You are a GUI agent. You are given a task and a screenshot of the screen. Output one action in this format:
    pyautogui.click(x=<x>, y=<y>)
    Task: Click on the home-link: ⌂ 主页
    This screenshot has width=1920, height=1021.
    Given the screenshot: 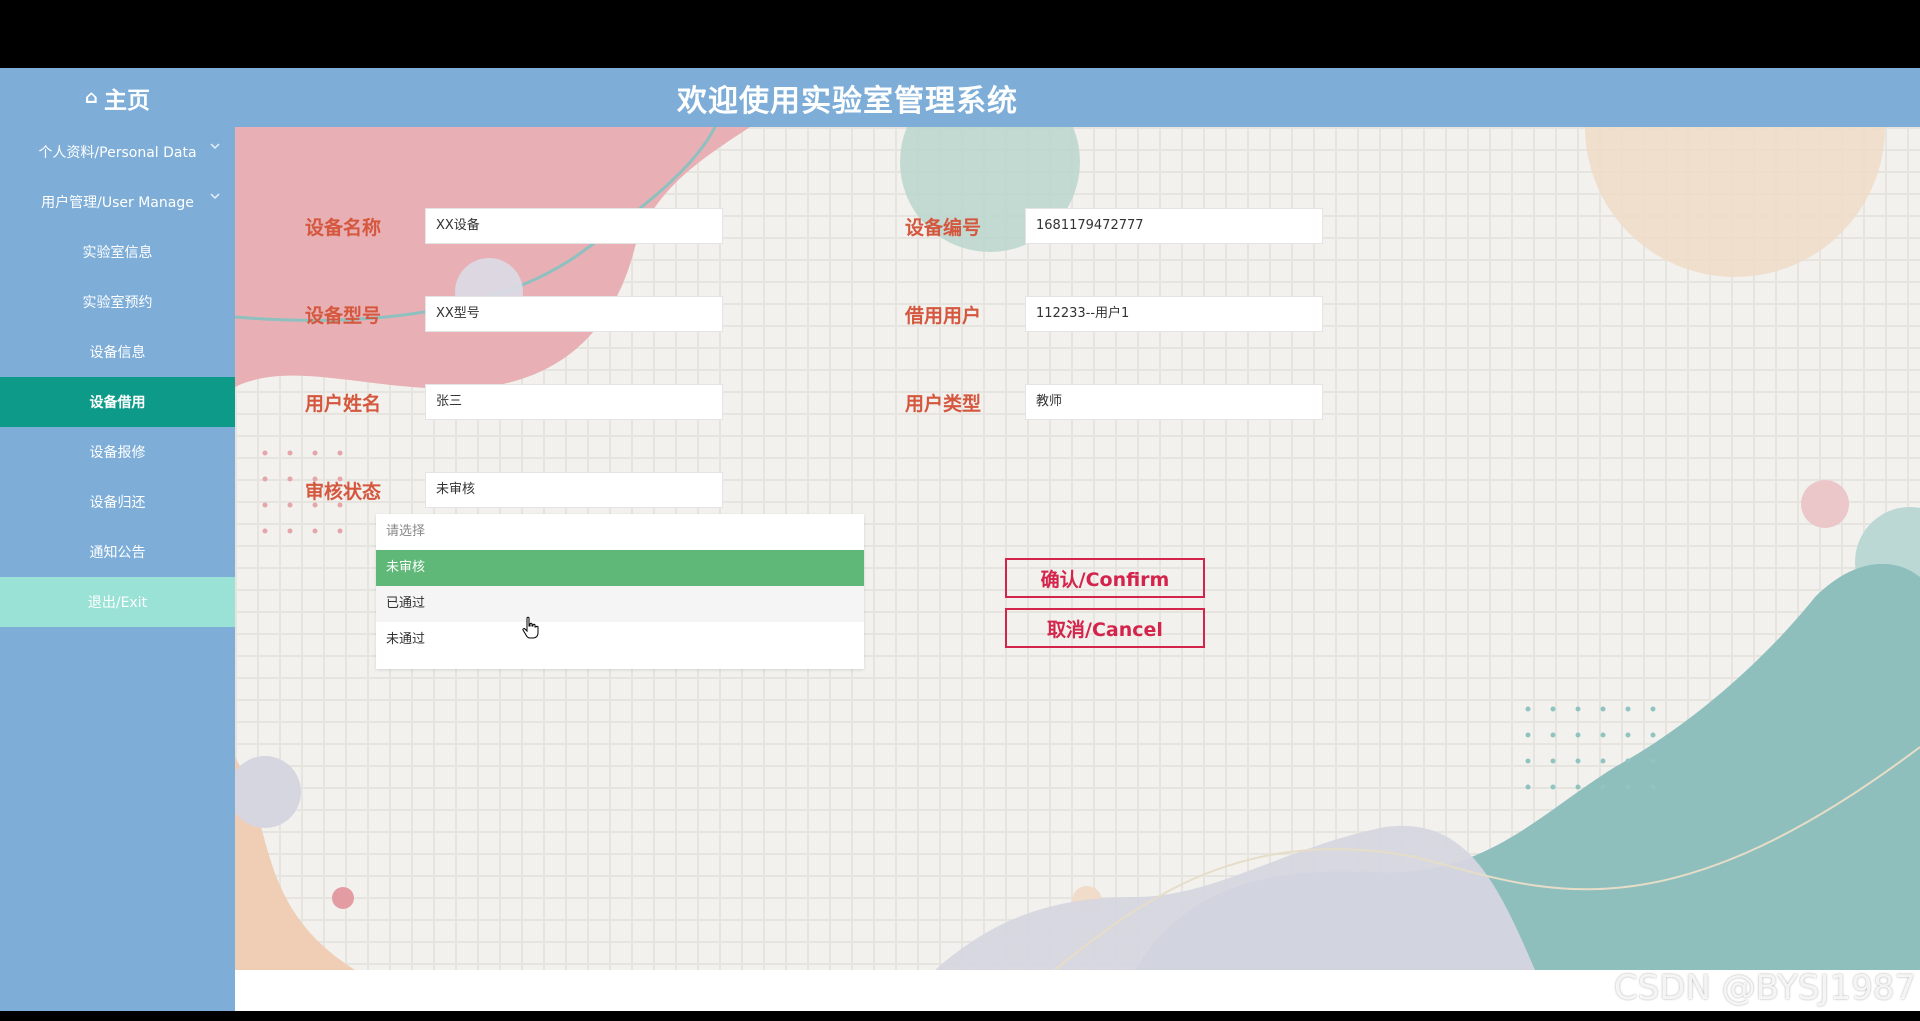 What is the action you would take?
    pyautogui.click(x=117, y=97)
    